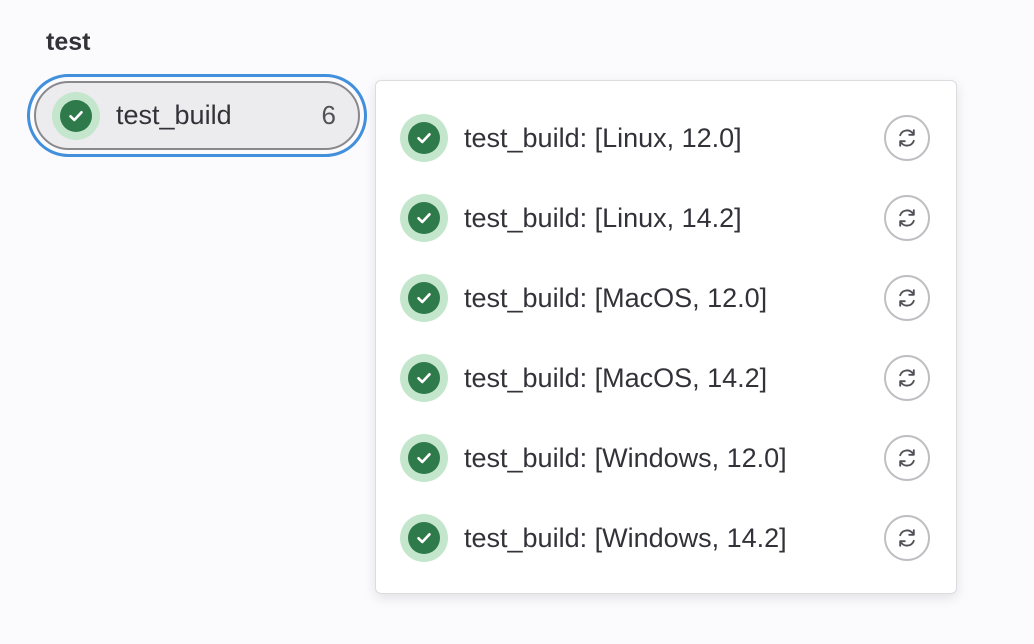 This screenshot has height=644, width=1034. I want to click on job-group-button: test_build 6, so click(197, 115).